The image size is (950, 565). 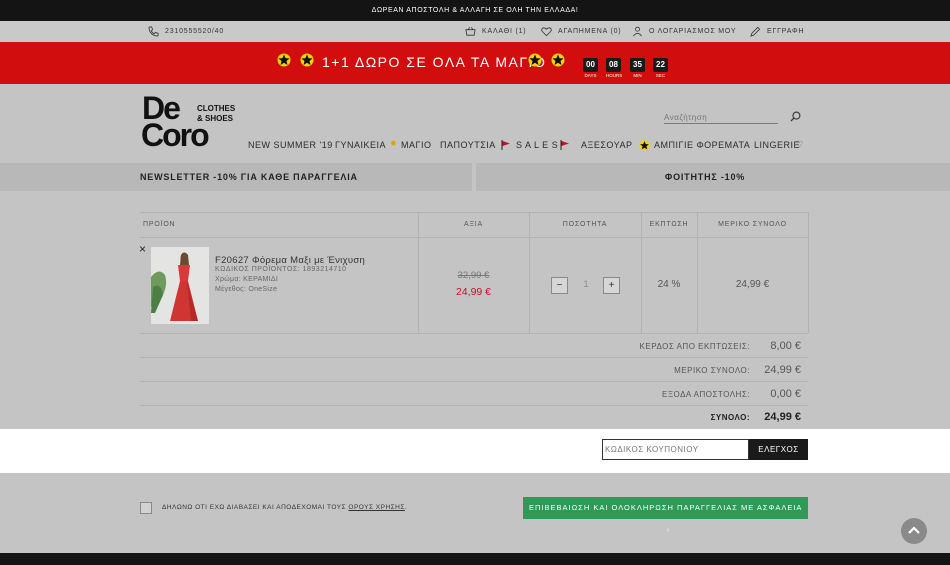 I want to click on savings-value: 8,00 €, so click(x=785, y=346).